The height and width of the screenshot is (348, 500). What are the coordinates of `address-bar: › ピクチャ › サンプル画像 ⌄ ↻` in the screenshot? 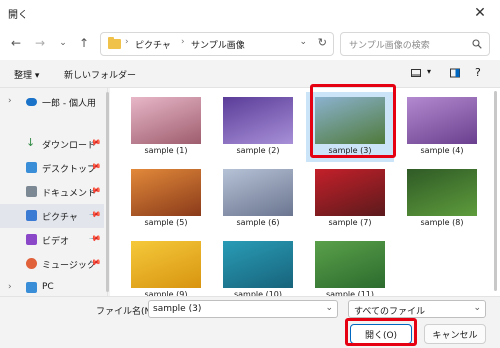 It's located at (217, 44).